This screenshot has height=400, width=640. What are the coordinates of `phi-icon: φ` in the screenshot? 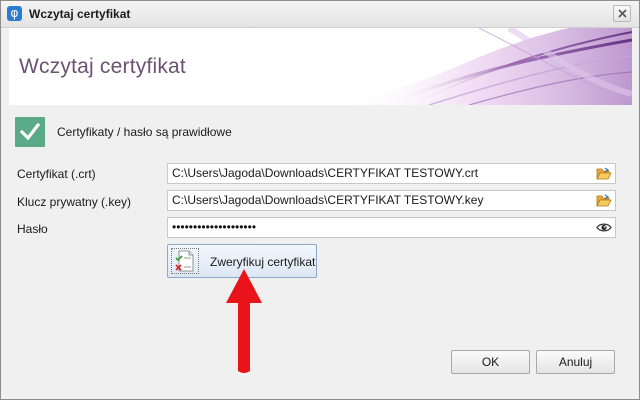 It's located at (14, 13).